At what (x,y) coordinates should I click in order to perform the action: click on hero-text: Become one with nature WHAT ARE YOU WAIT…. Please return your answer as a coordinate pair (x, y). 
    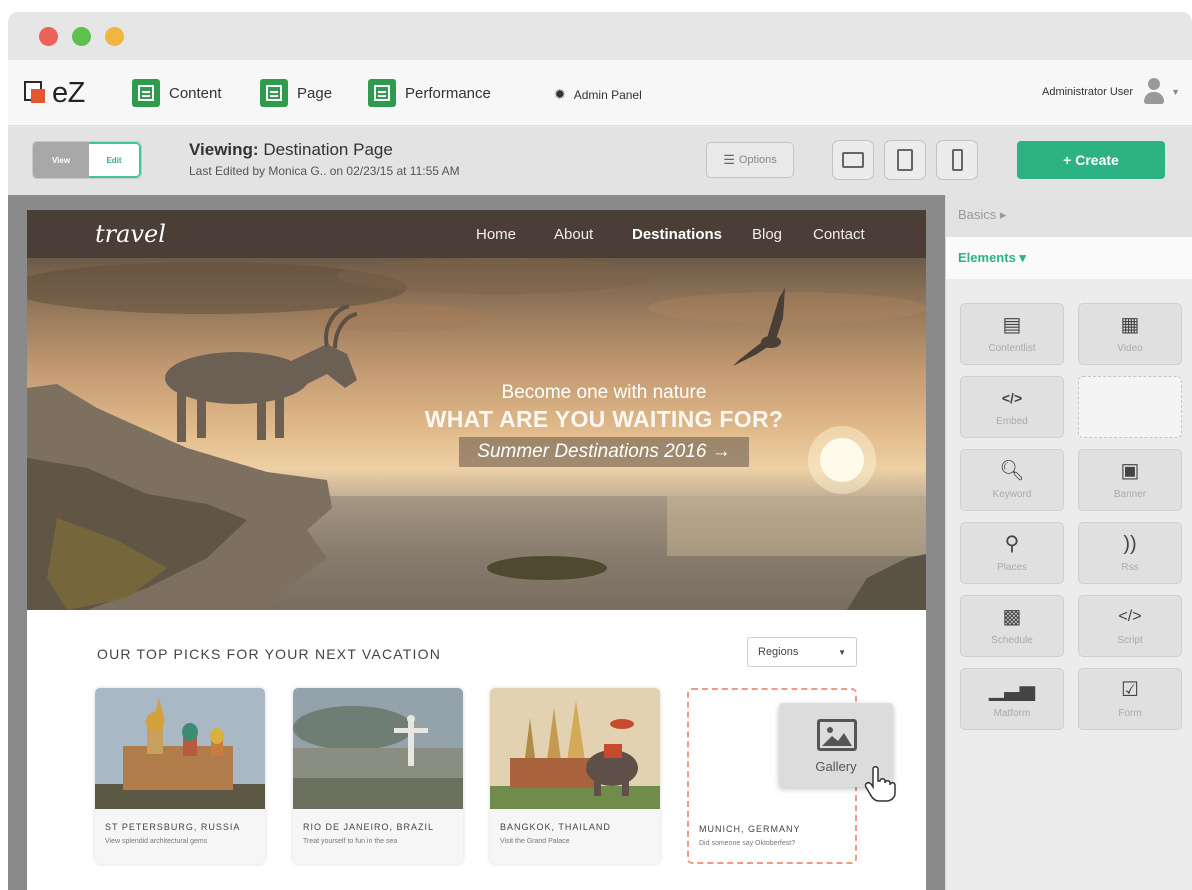
    Looking at the image, I should click on (604, 424).